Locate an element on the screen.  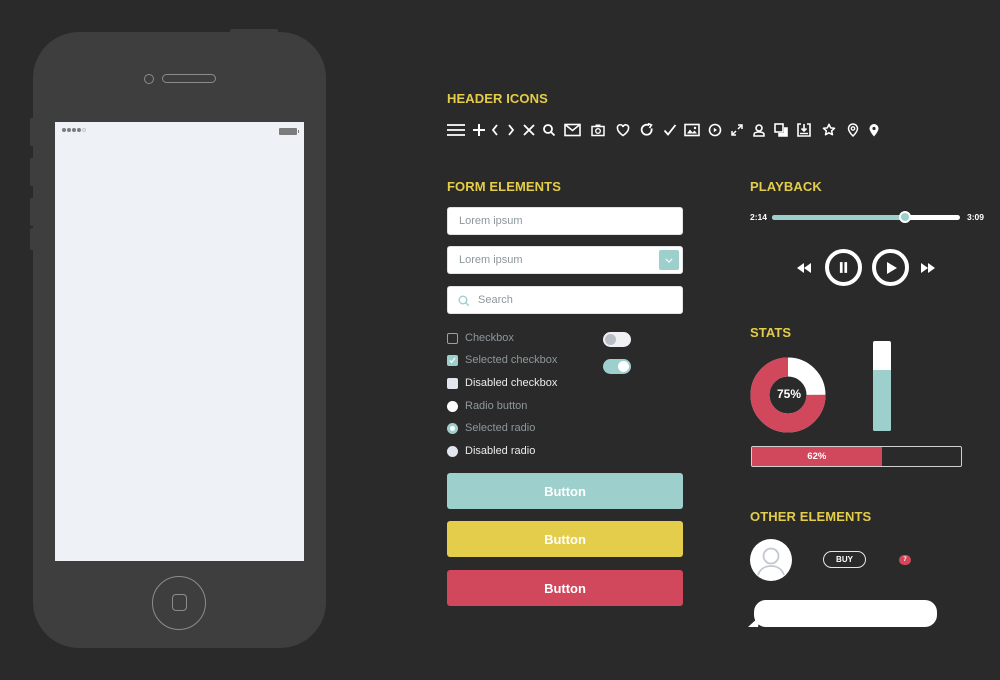
mail-icon is located at coordinates (572, 130).